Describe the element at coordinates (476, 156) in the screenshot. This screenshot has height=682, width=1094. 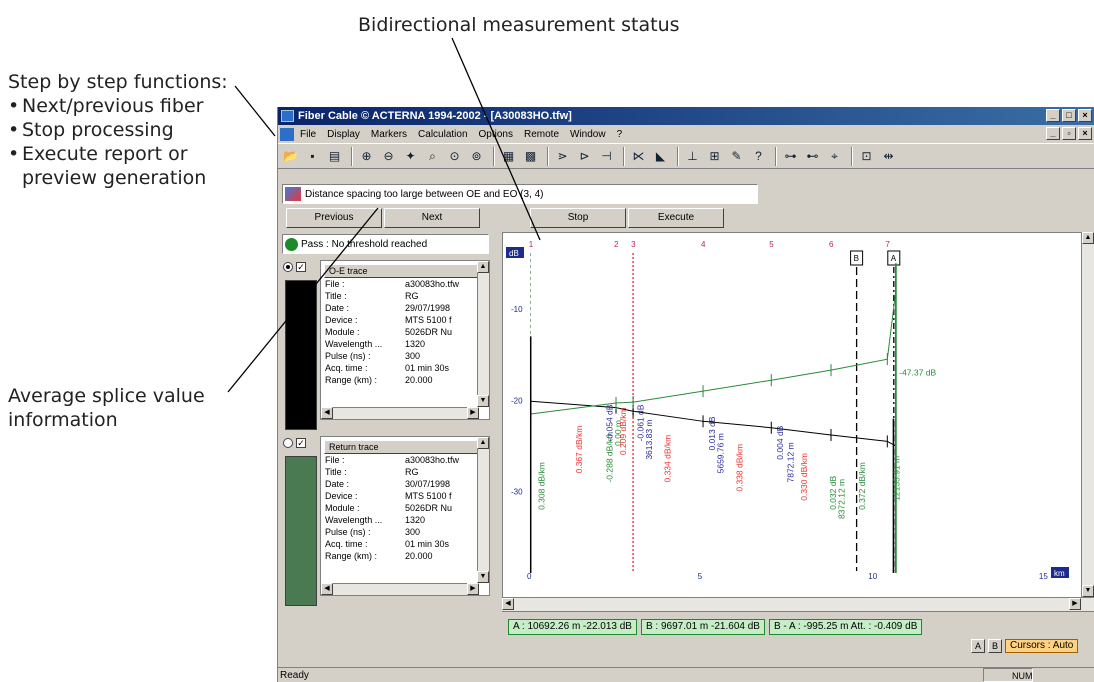
I see `zoom-y-icon: ⊚` at that location.